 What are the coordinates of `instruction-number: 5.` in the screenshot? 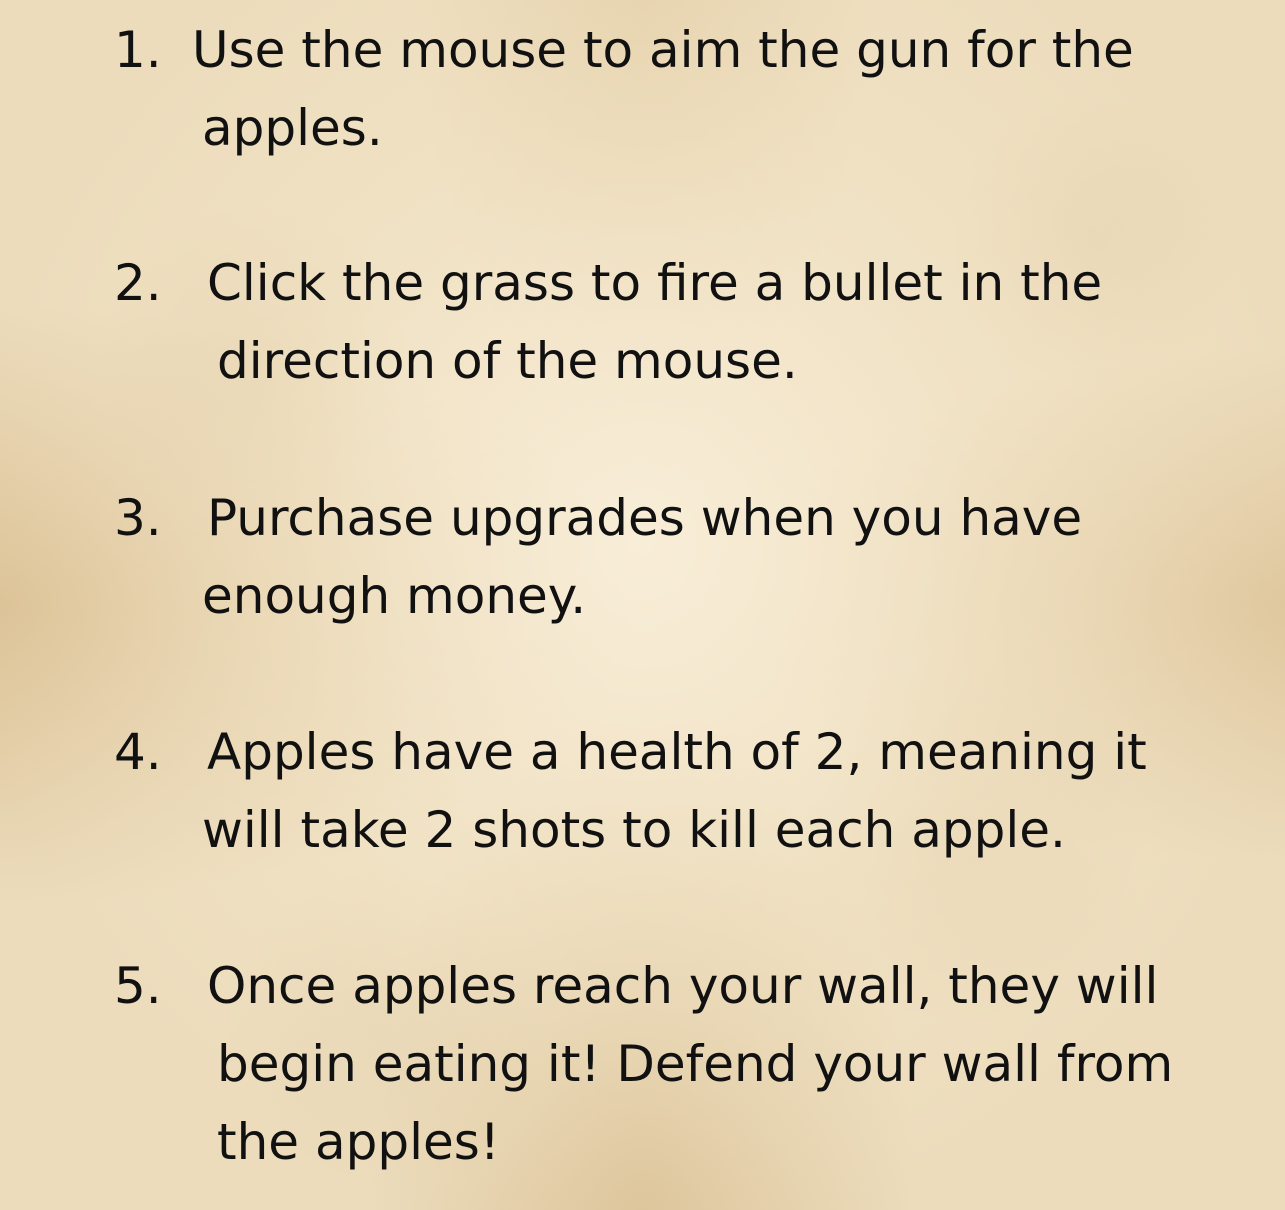 It's located at (138, 986).